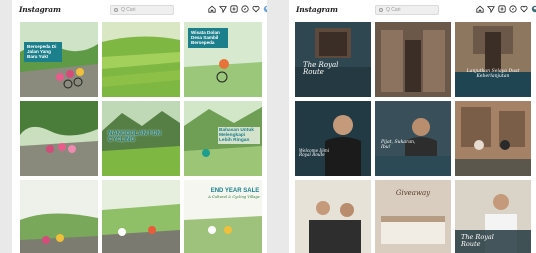 This screenshot has width=536, height=253. I want to click on post-tile: Bersepeda Di Jalan Yang Baru Yuk!, so click(59, 59).